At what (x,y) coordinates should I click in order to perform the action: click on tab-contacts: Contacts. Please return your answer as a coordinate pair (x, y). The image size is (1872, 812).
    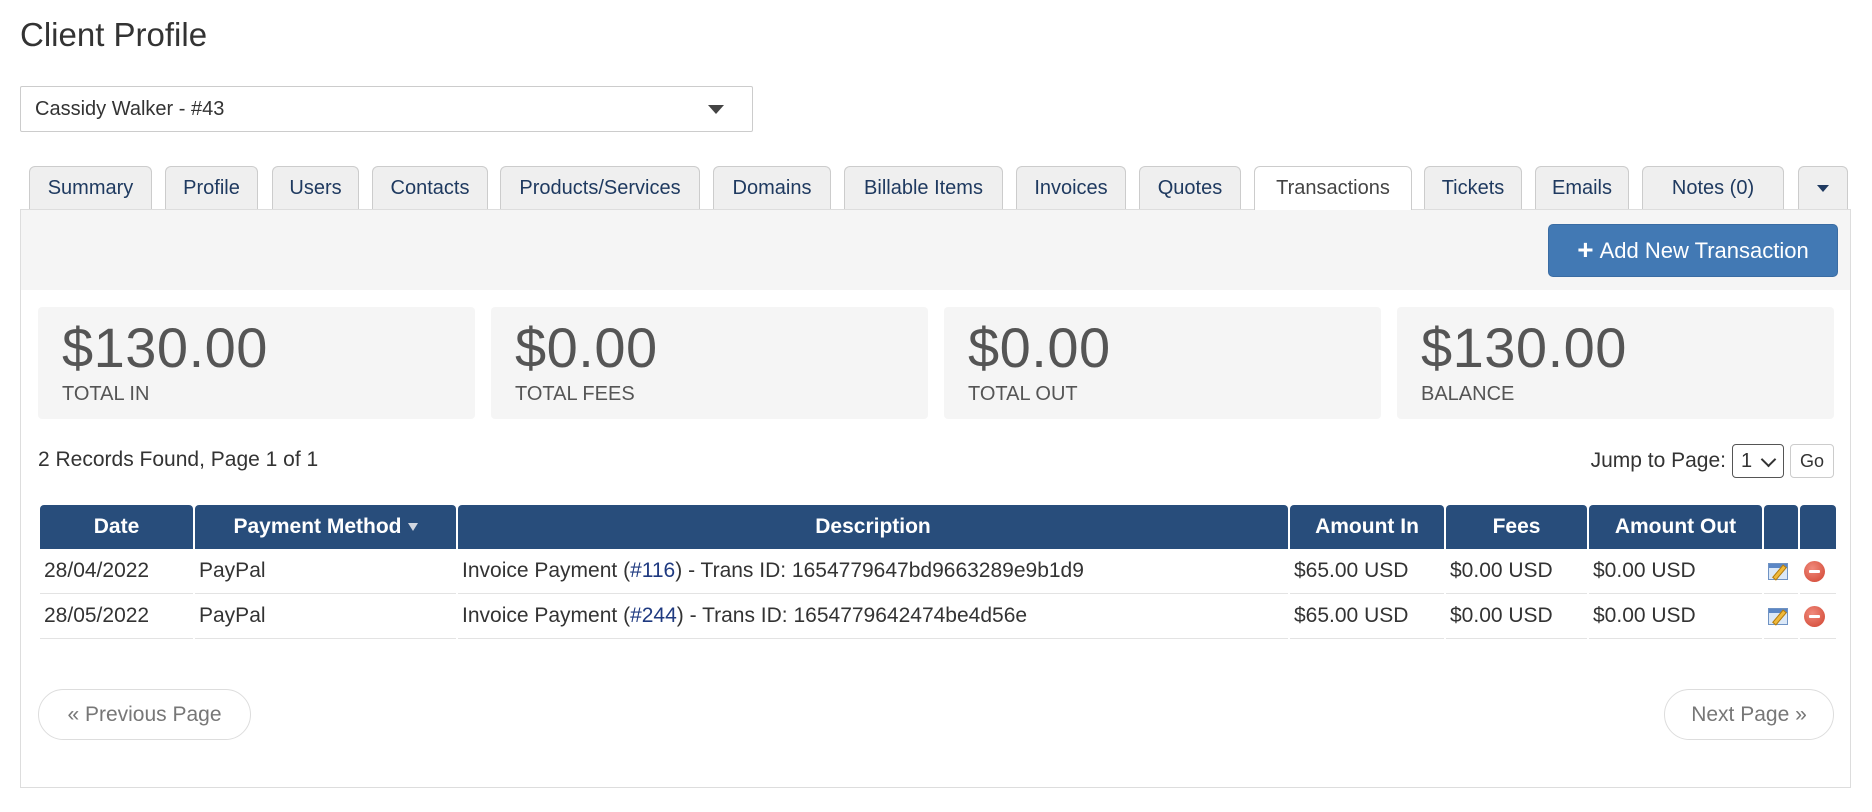
    Looking at the image, I should click on (430, 187).